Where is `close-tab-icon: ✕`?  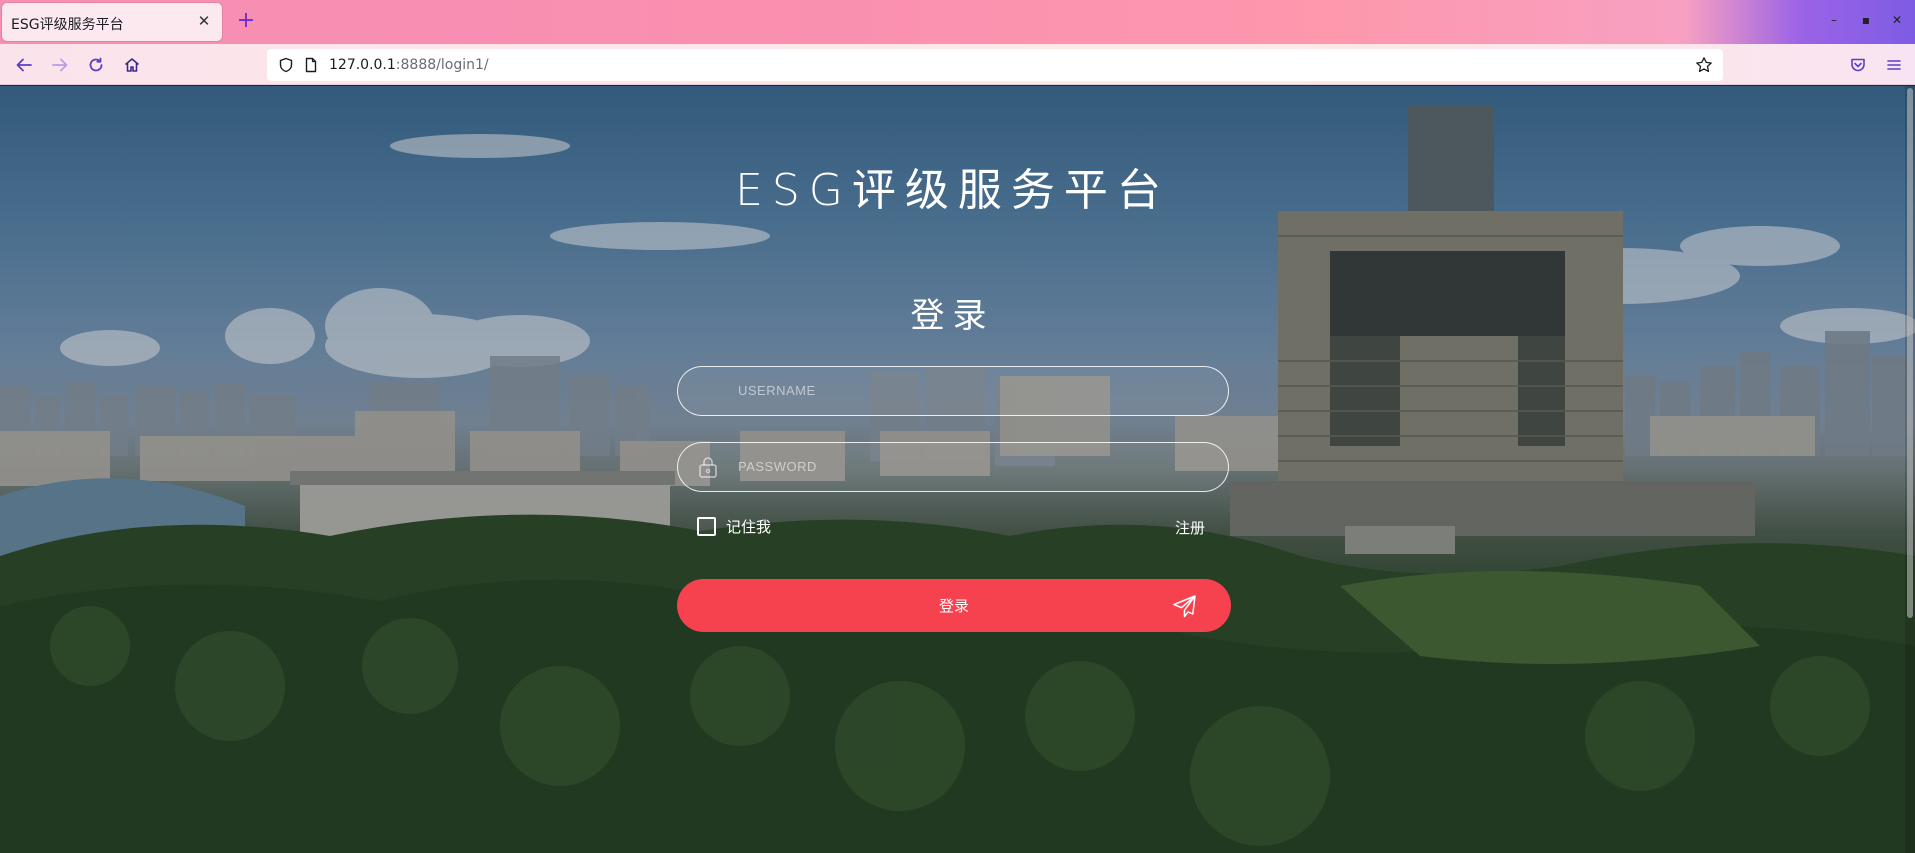 close-tab-icon: ✕ is located at coordinates (204, 21).